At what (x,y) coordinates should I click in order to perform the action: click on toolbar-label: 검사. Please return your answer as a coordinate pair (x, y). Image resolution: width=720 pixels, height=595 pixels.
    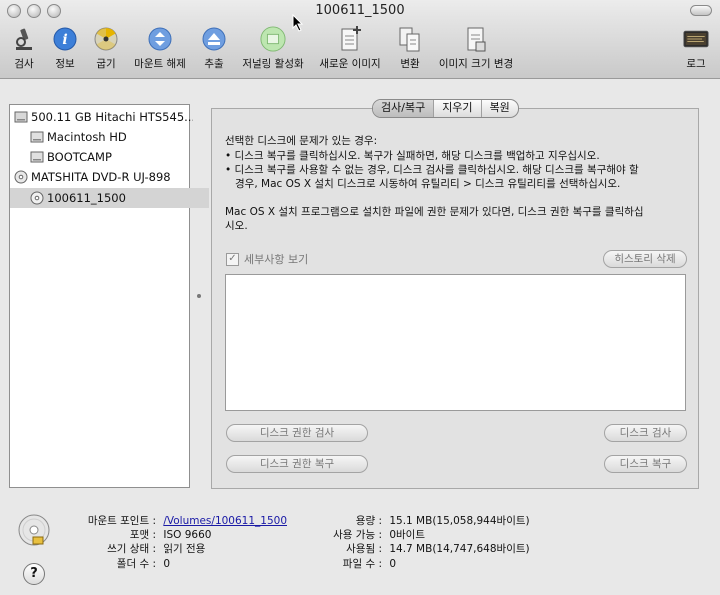
    Looking at the image, I should click on (24, 64).